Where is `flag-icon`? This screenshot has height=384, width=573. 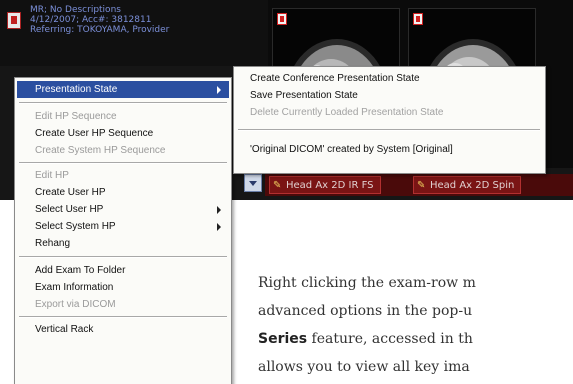 flag-icon is located at coordinates (14, 20).